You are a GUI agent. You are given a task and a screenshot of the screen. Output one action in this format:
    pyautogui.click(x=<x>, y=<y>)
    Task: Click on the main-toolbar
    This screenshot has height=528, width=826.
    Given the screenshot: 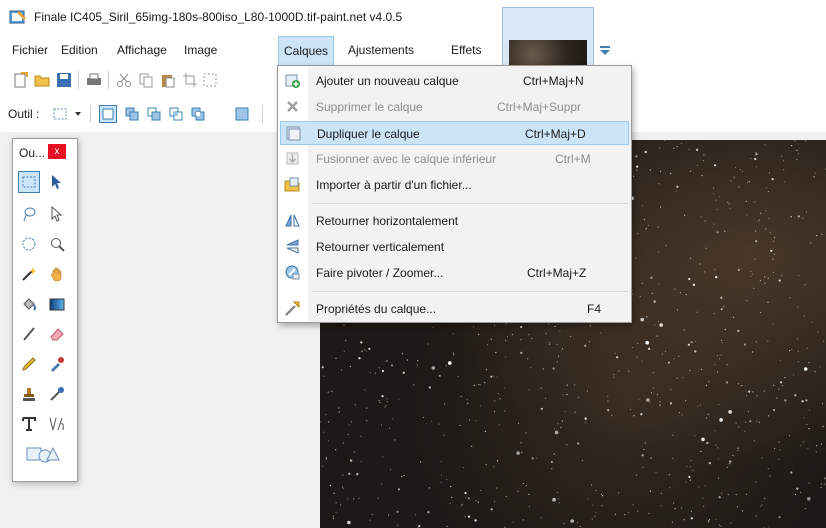 What is the action you would take?
    pyautogui.click(x=150, y=80)
    